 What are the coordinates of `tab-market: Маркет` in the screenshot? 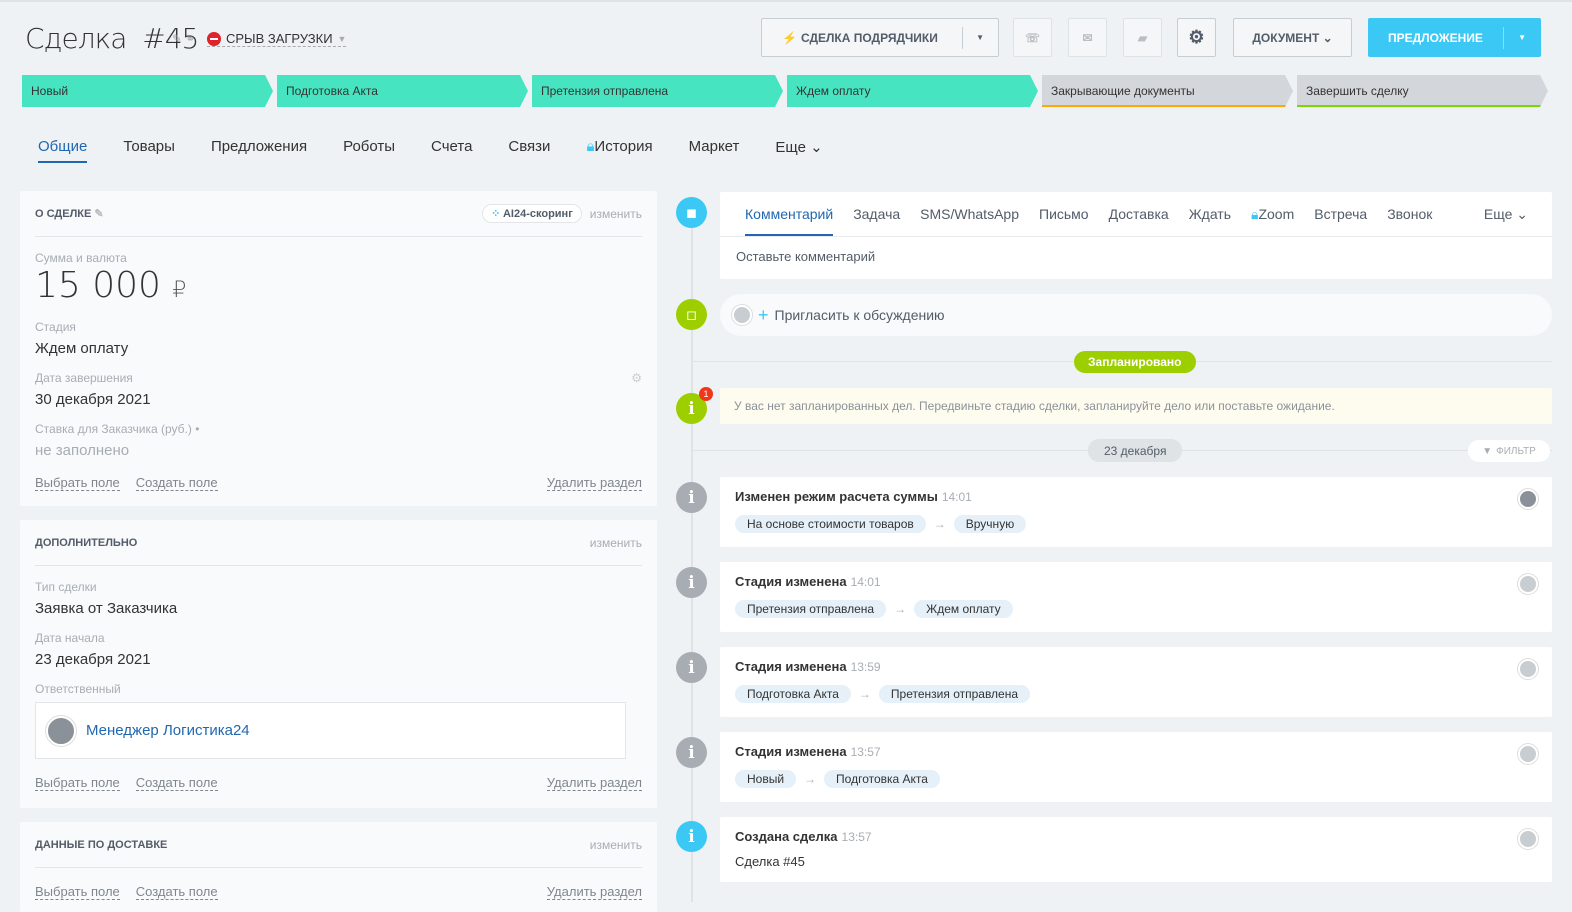 It's located at (714, 150).